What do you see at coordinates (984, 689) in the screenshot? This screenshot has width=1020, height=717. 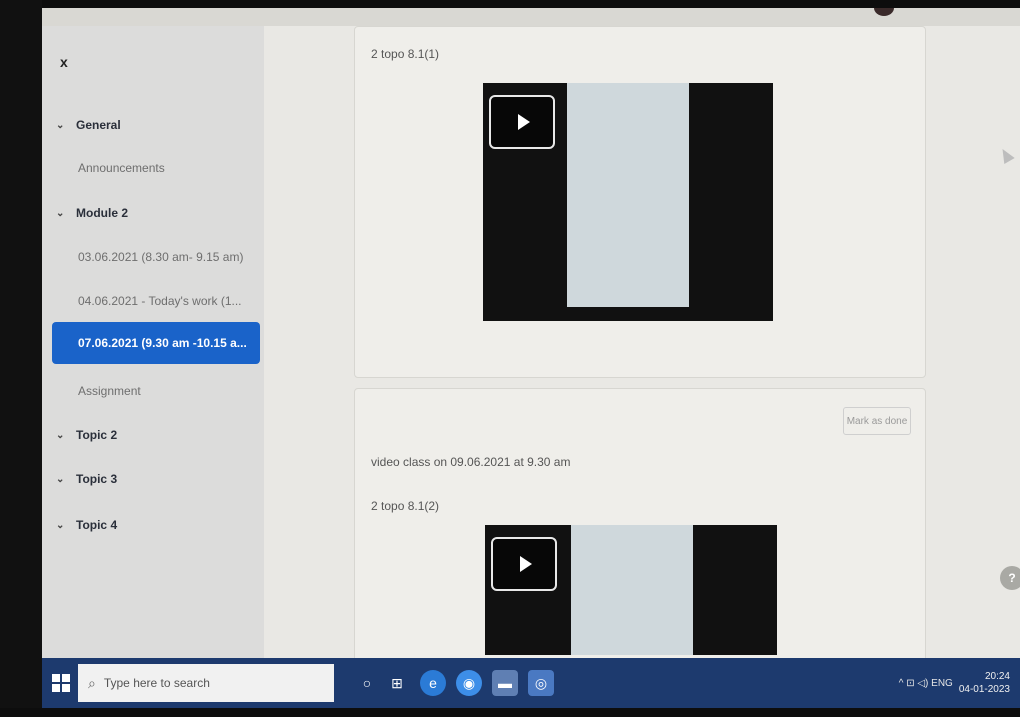 I see `clock-date: 04-01-2023` at bounding box center [984, 689].